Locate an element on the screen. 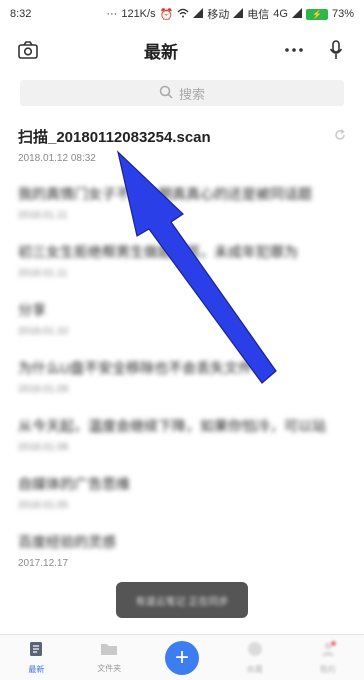 Image resolution: width=364 pixels, height=680 pixels. document-icon is located at coordinates (36, 651).